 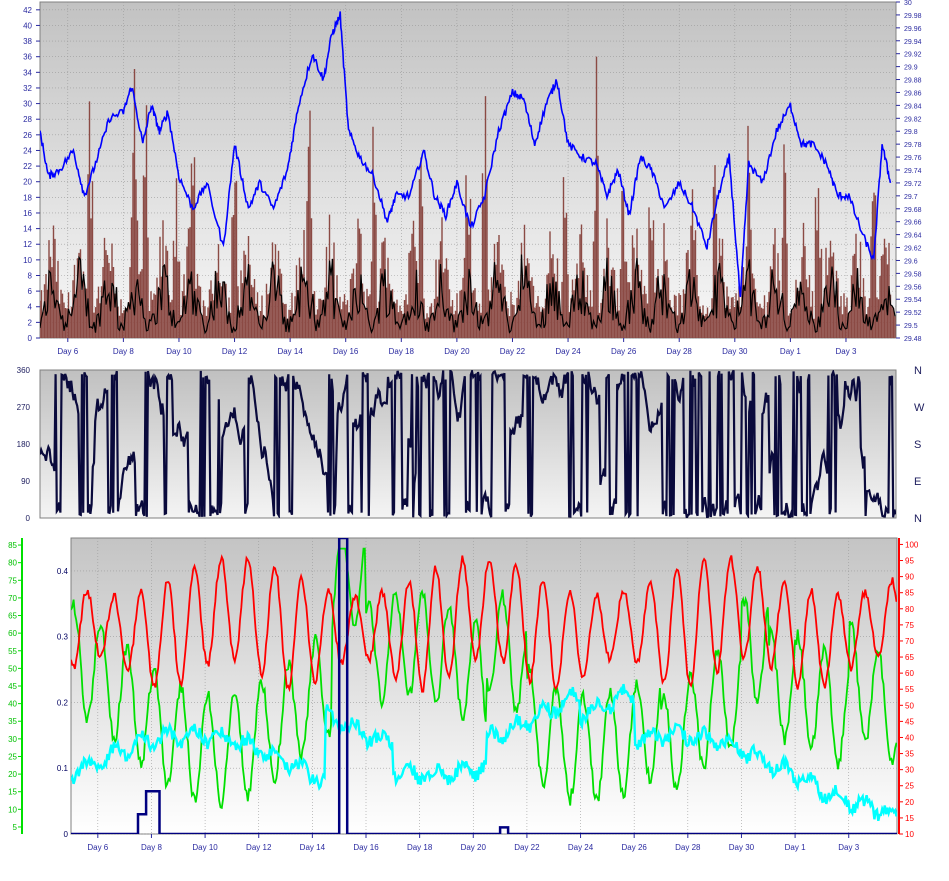 What do you see at coordinates (24, 444) in the screenshot?
I see `direction-y-tick-label: 180` at bounding box center [24, 444].